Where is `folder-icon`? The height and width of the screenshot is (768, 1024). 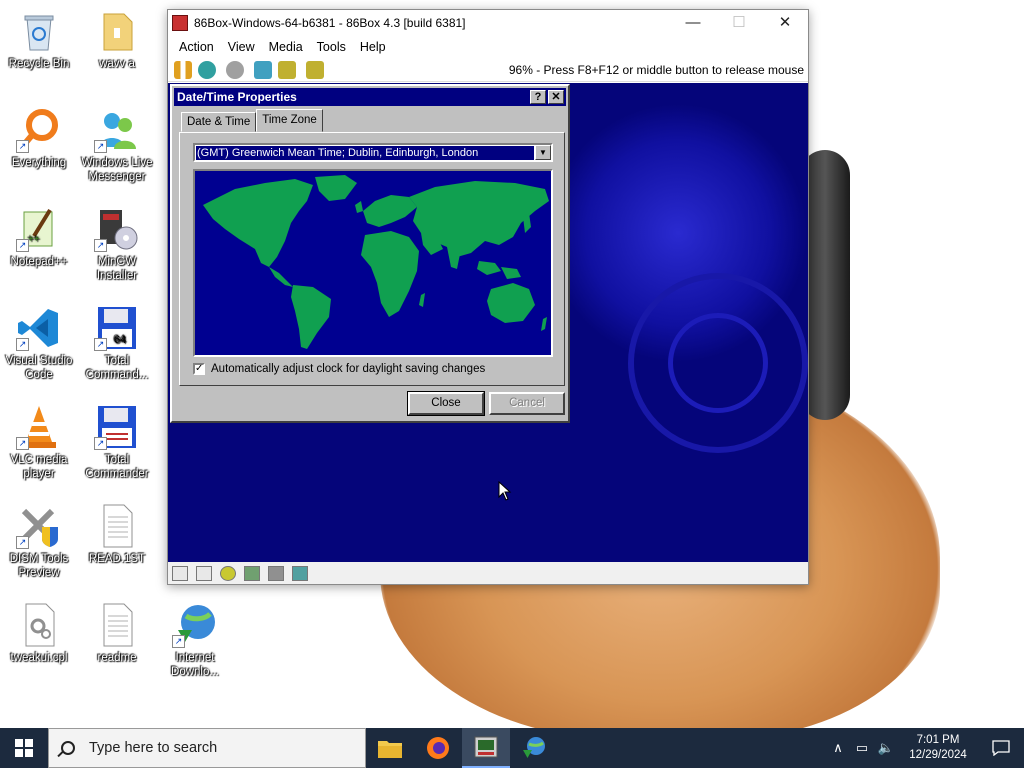
folder-icon is located at coordinates (117, 31).